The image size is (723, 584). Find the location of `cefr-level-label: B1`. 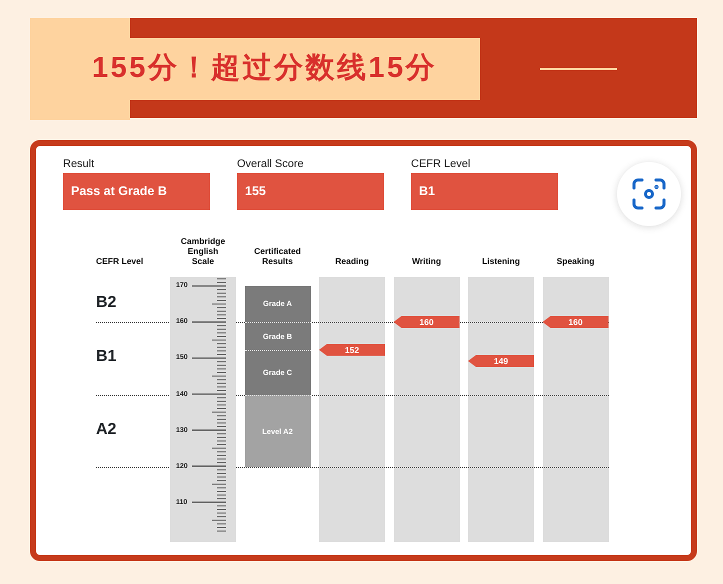

cefr-level-label: B1 is located at coordinates (106, 357).